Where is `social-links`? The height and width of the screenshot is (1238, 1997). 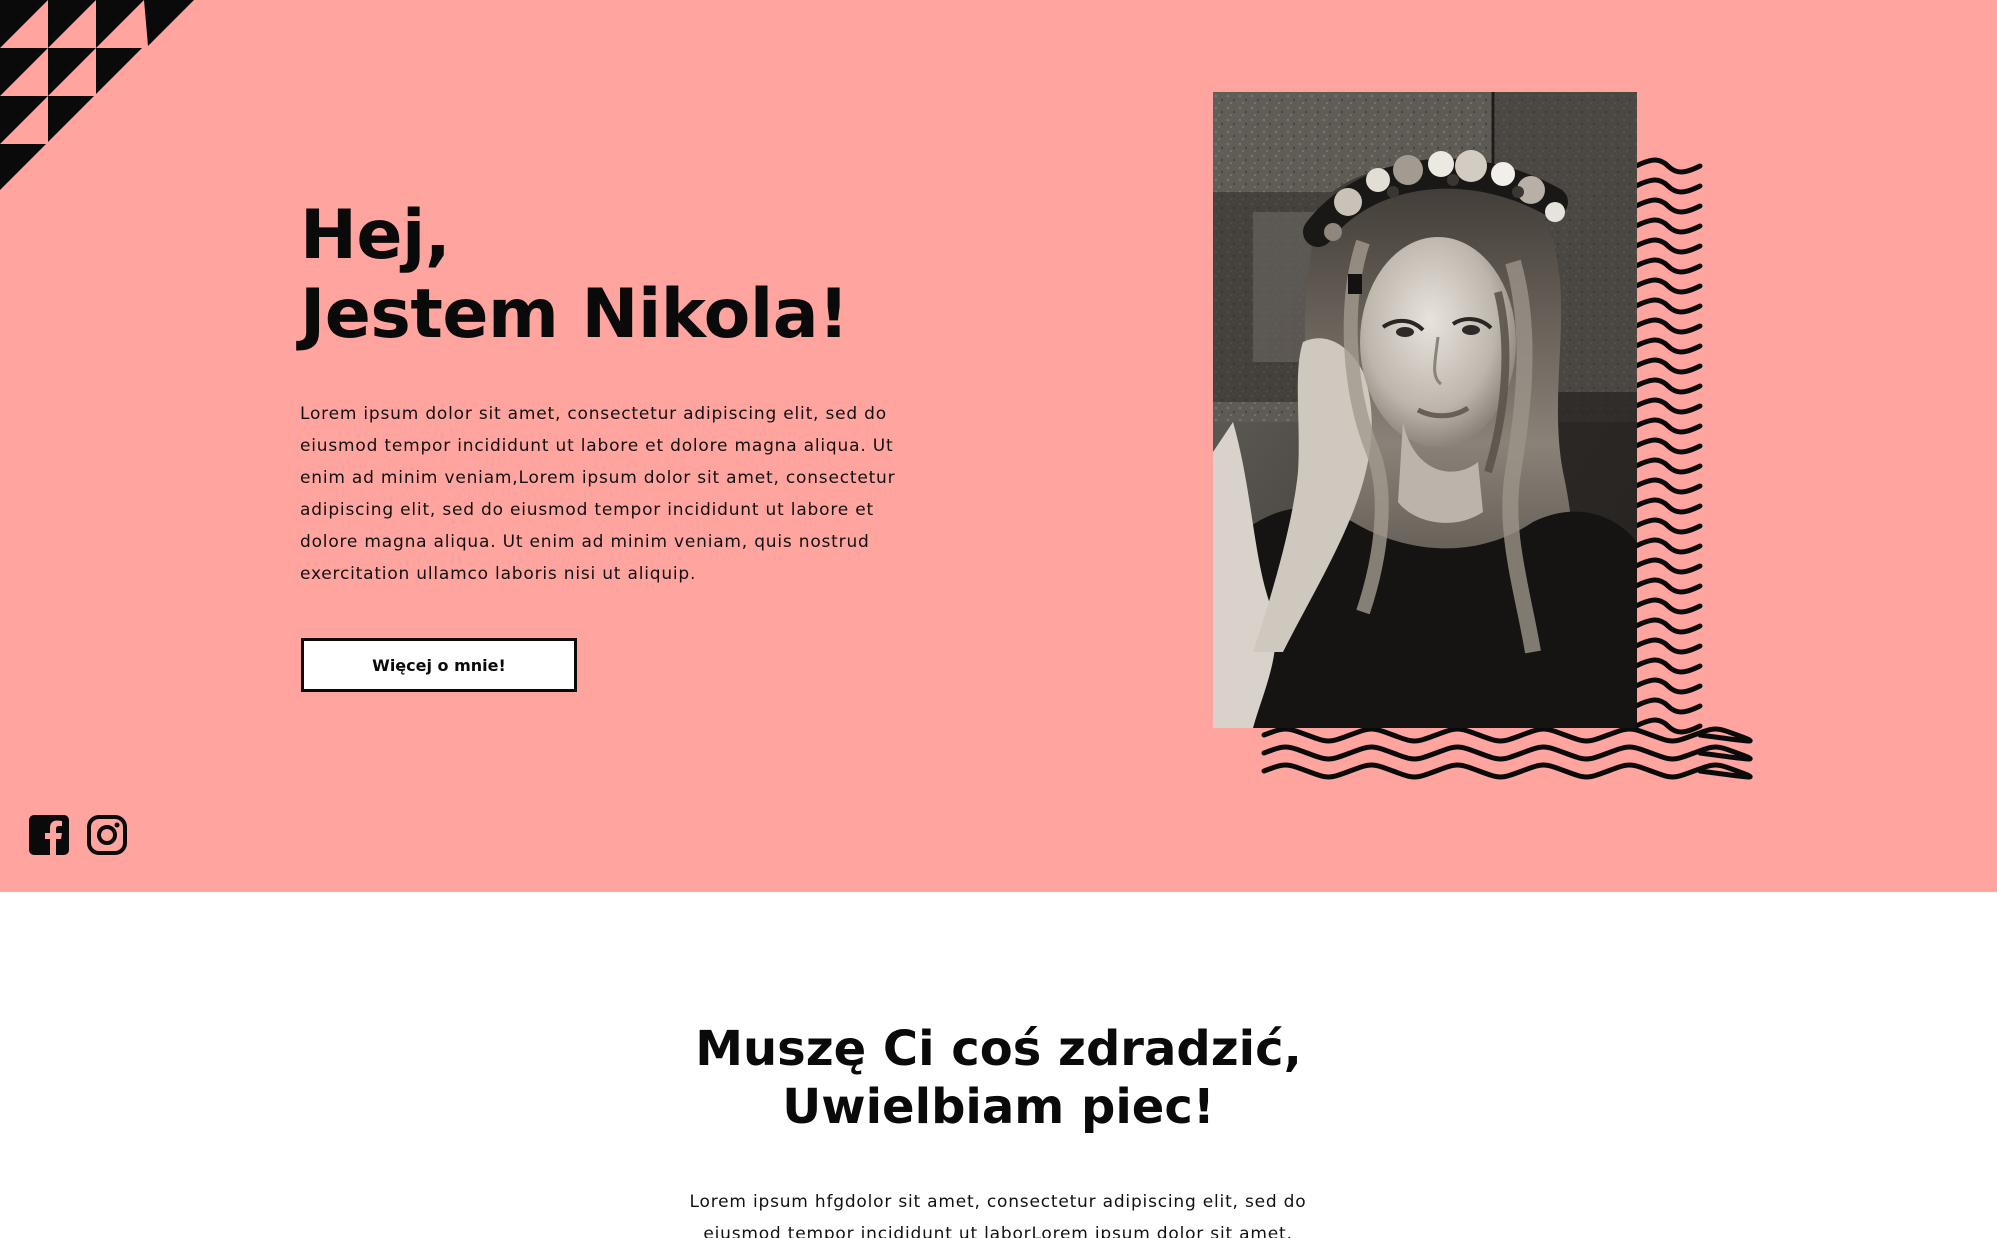 social-links is located at coordinates (78, 835).